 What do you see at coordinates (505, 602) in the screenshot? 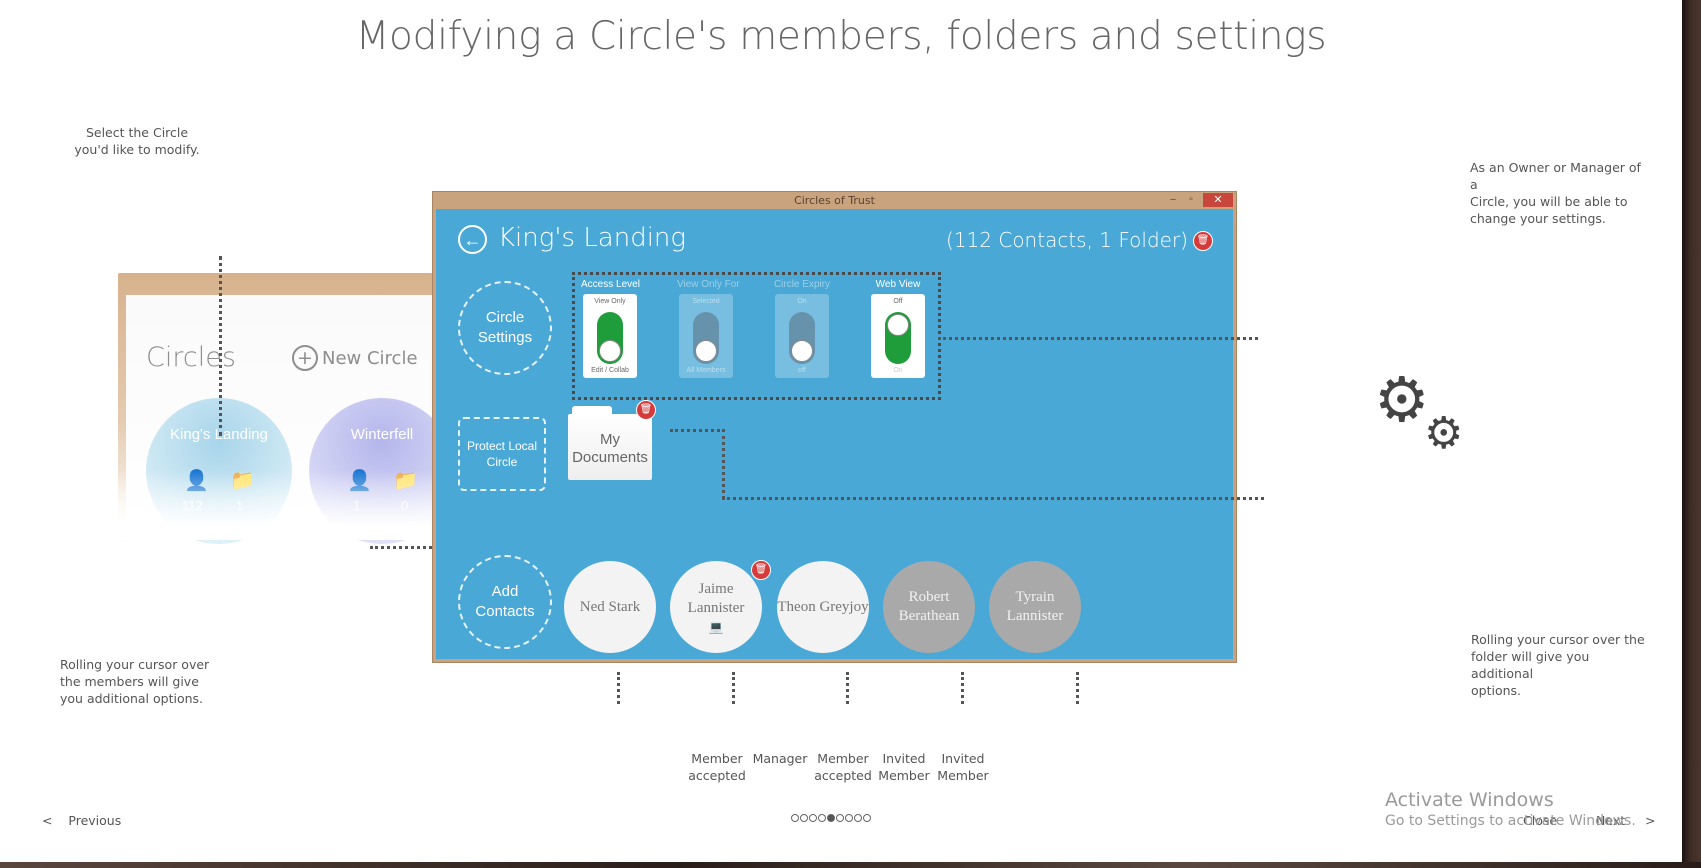
I see `add-contacts-button: Add Contacts` at bounding box center [505, 602].